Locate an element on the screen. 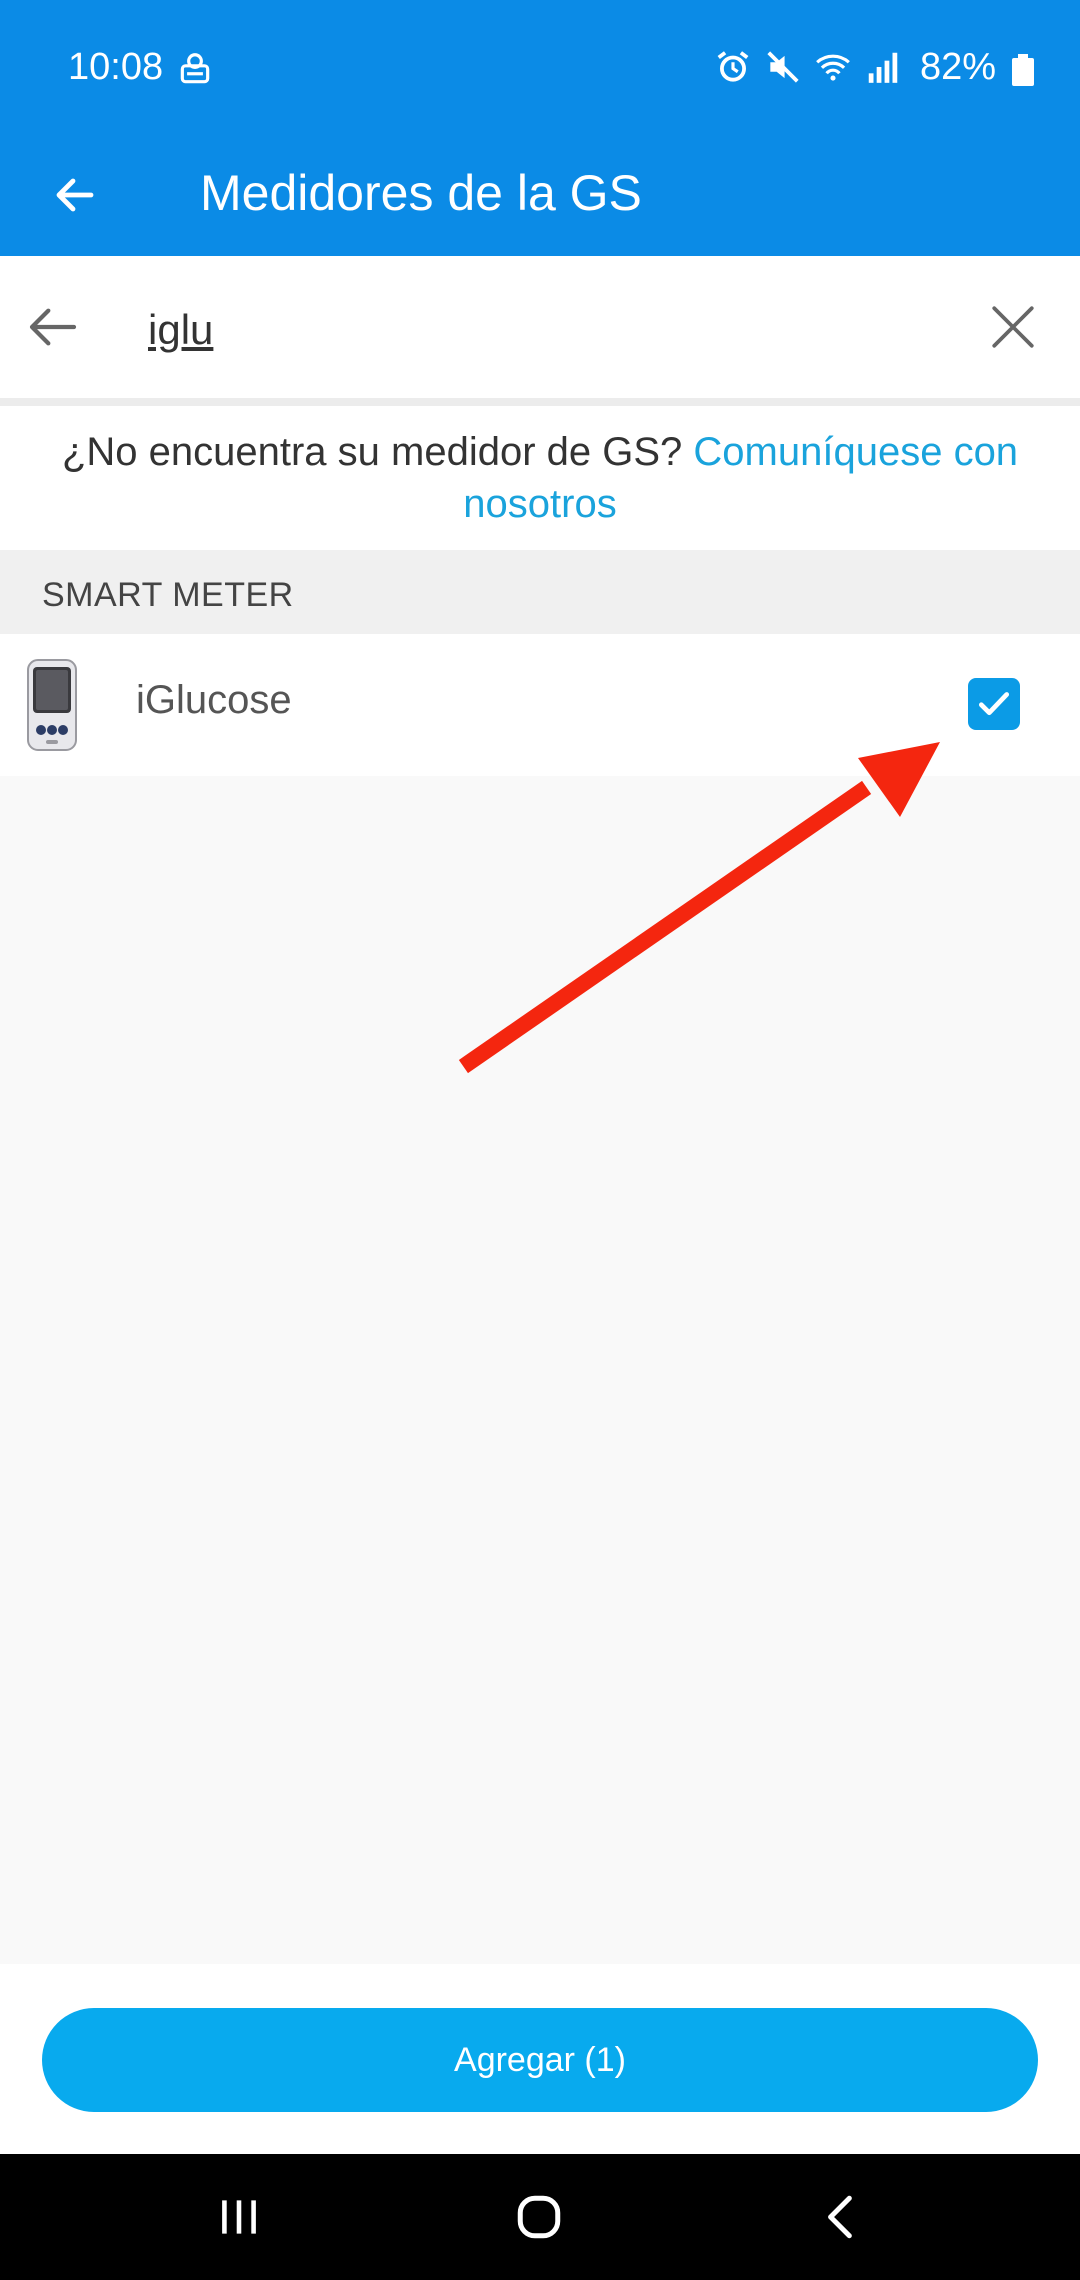 The width and height of the screenshot is (1080, 2280). wifi-icon is located at coordinates (833, 67).